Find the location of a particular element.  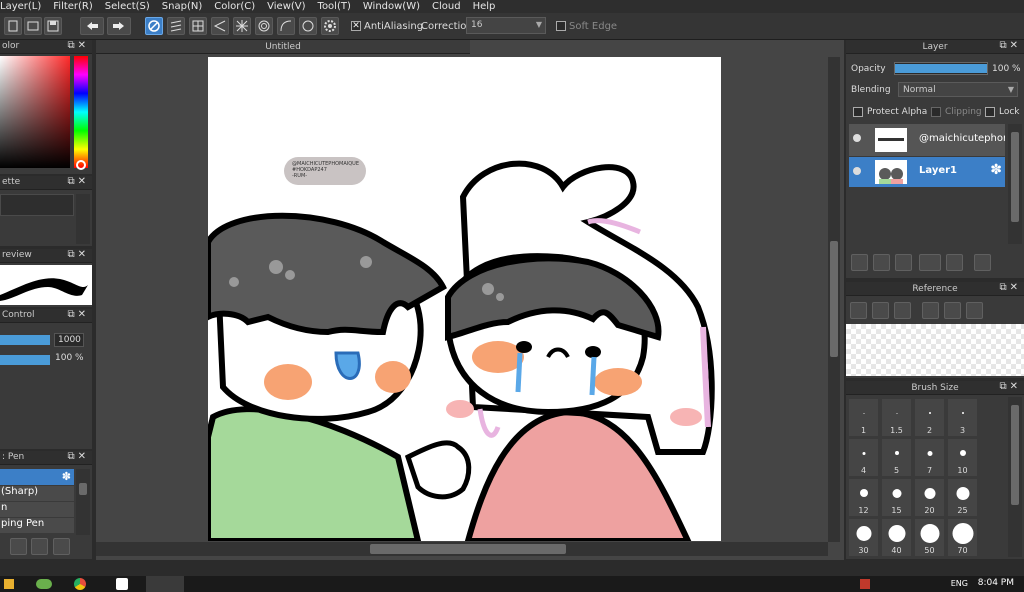

brush-size-cell: 4 is located at coordinates (863, 457).